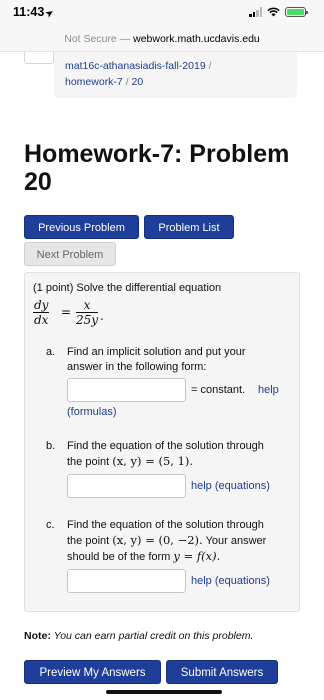 Image resolution: width=324 pixels, height=700 pixels. What do you see at coordinates (137, 82) in the screenshot?
I see `breadcrumb-problem: 20` at bounding box center [137, 82].